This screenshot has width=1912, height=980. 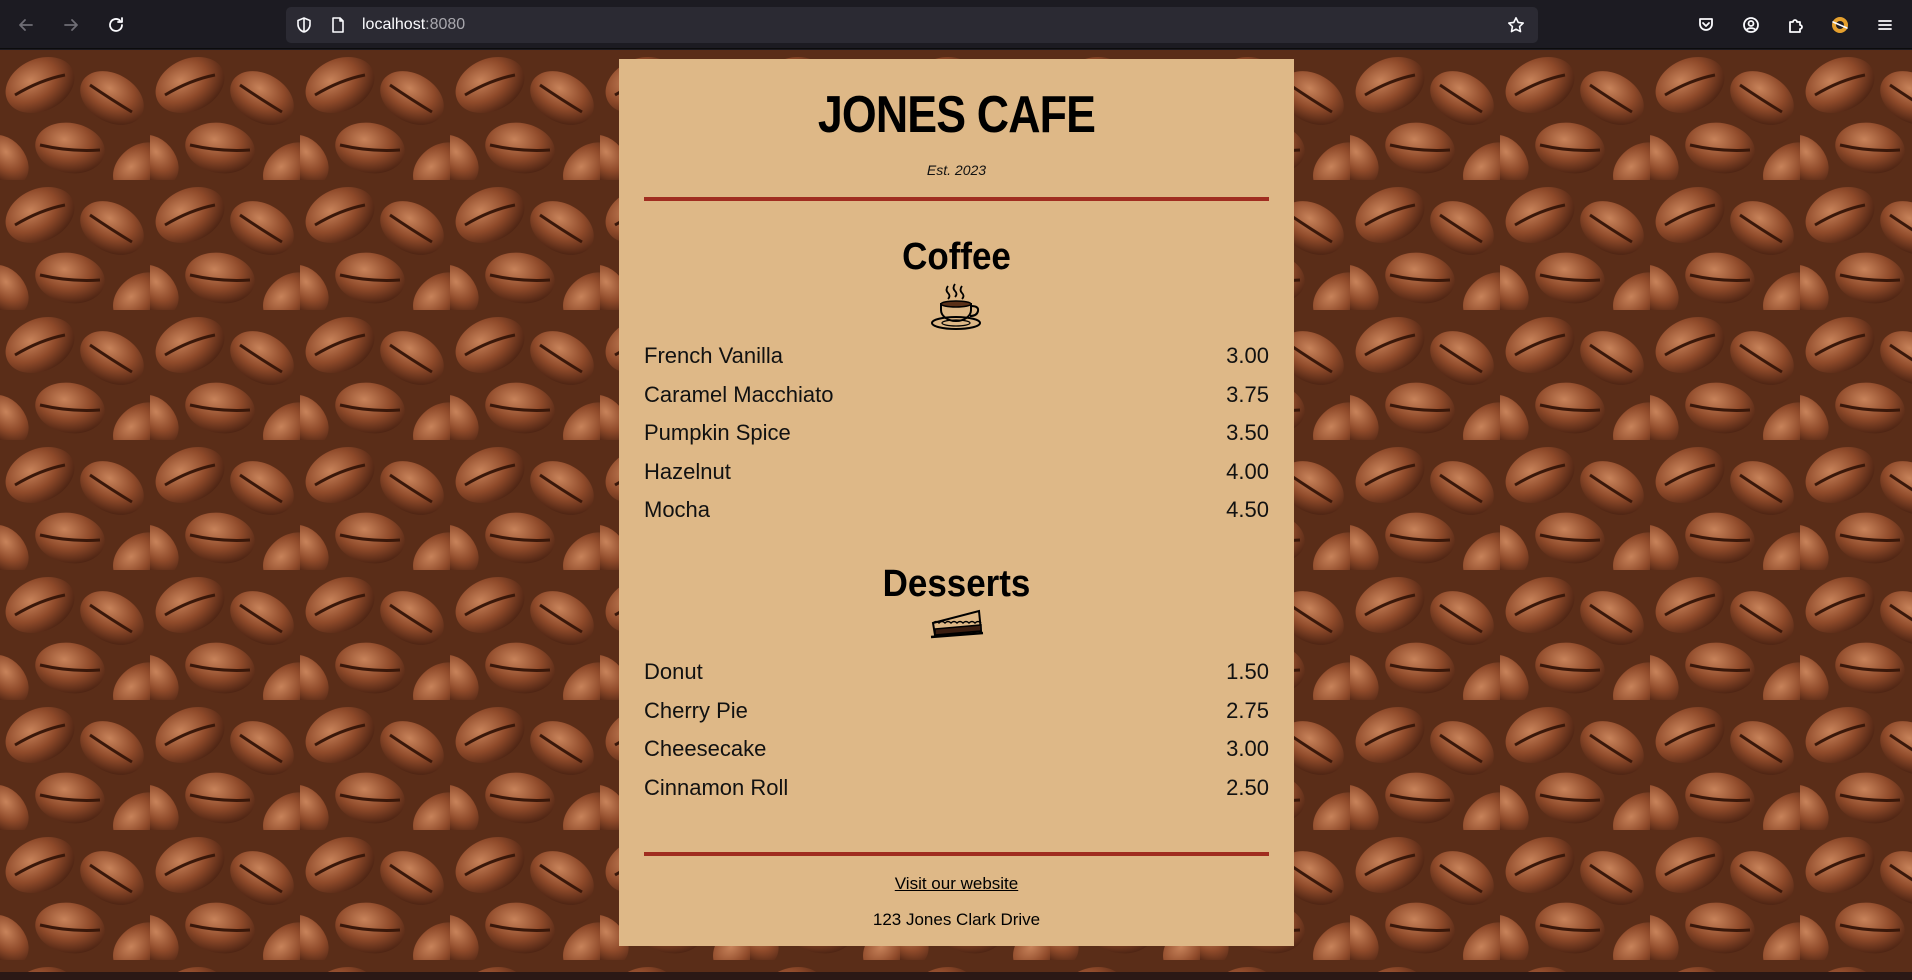 I want to click on extension-avatar-icon, so click(x=1840, y=25).